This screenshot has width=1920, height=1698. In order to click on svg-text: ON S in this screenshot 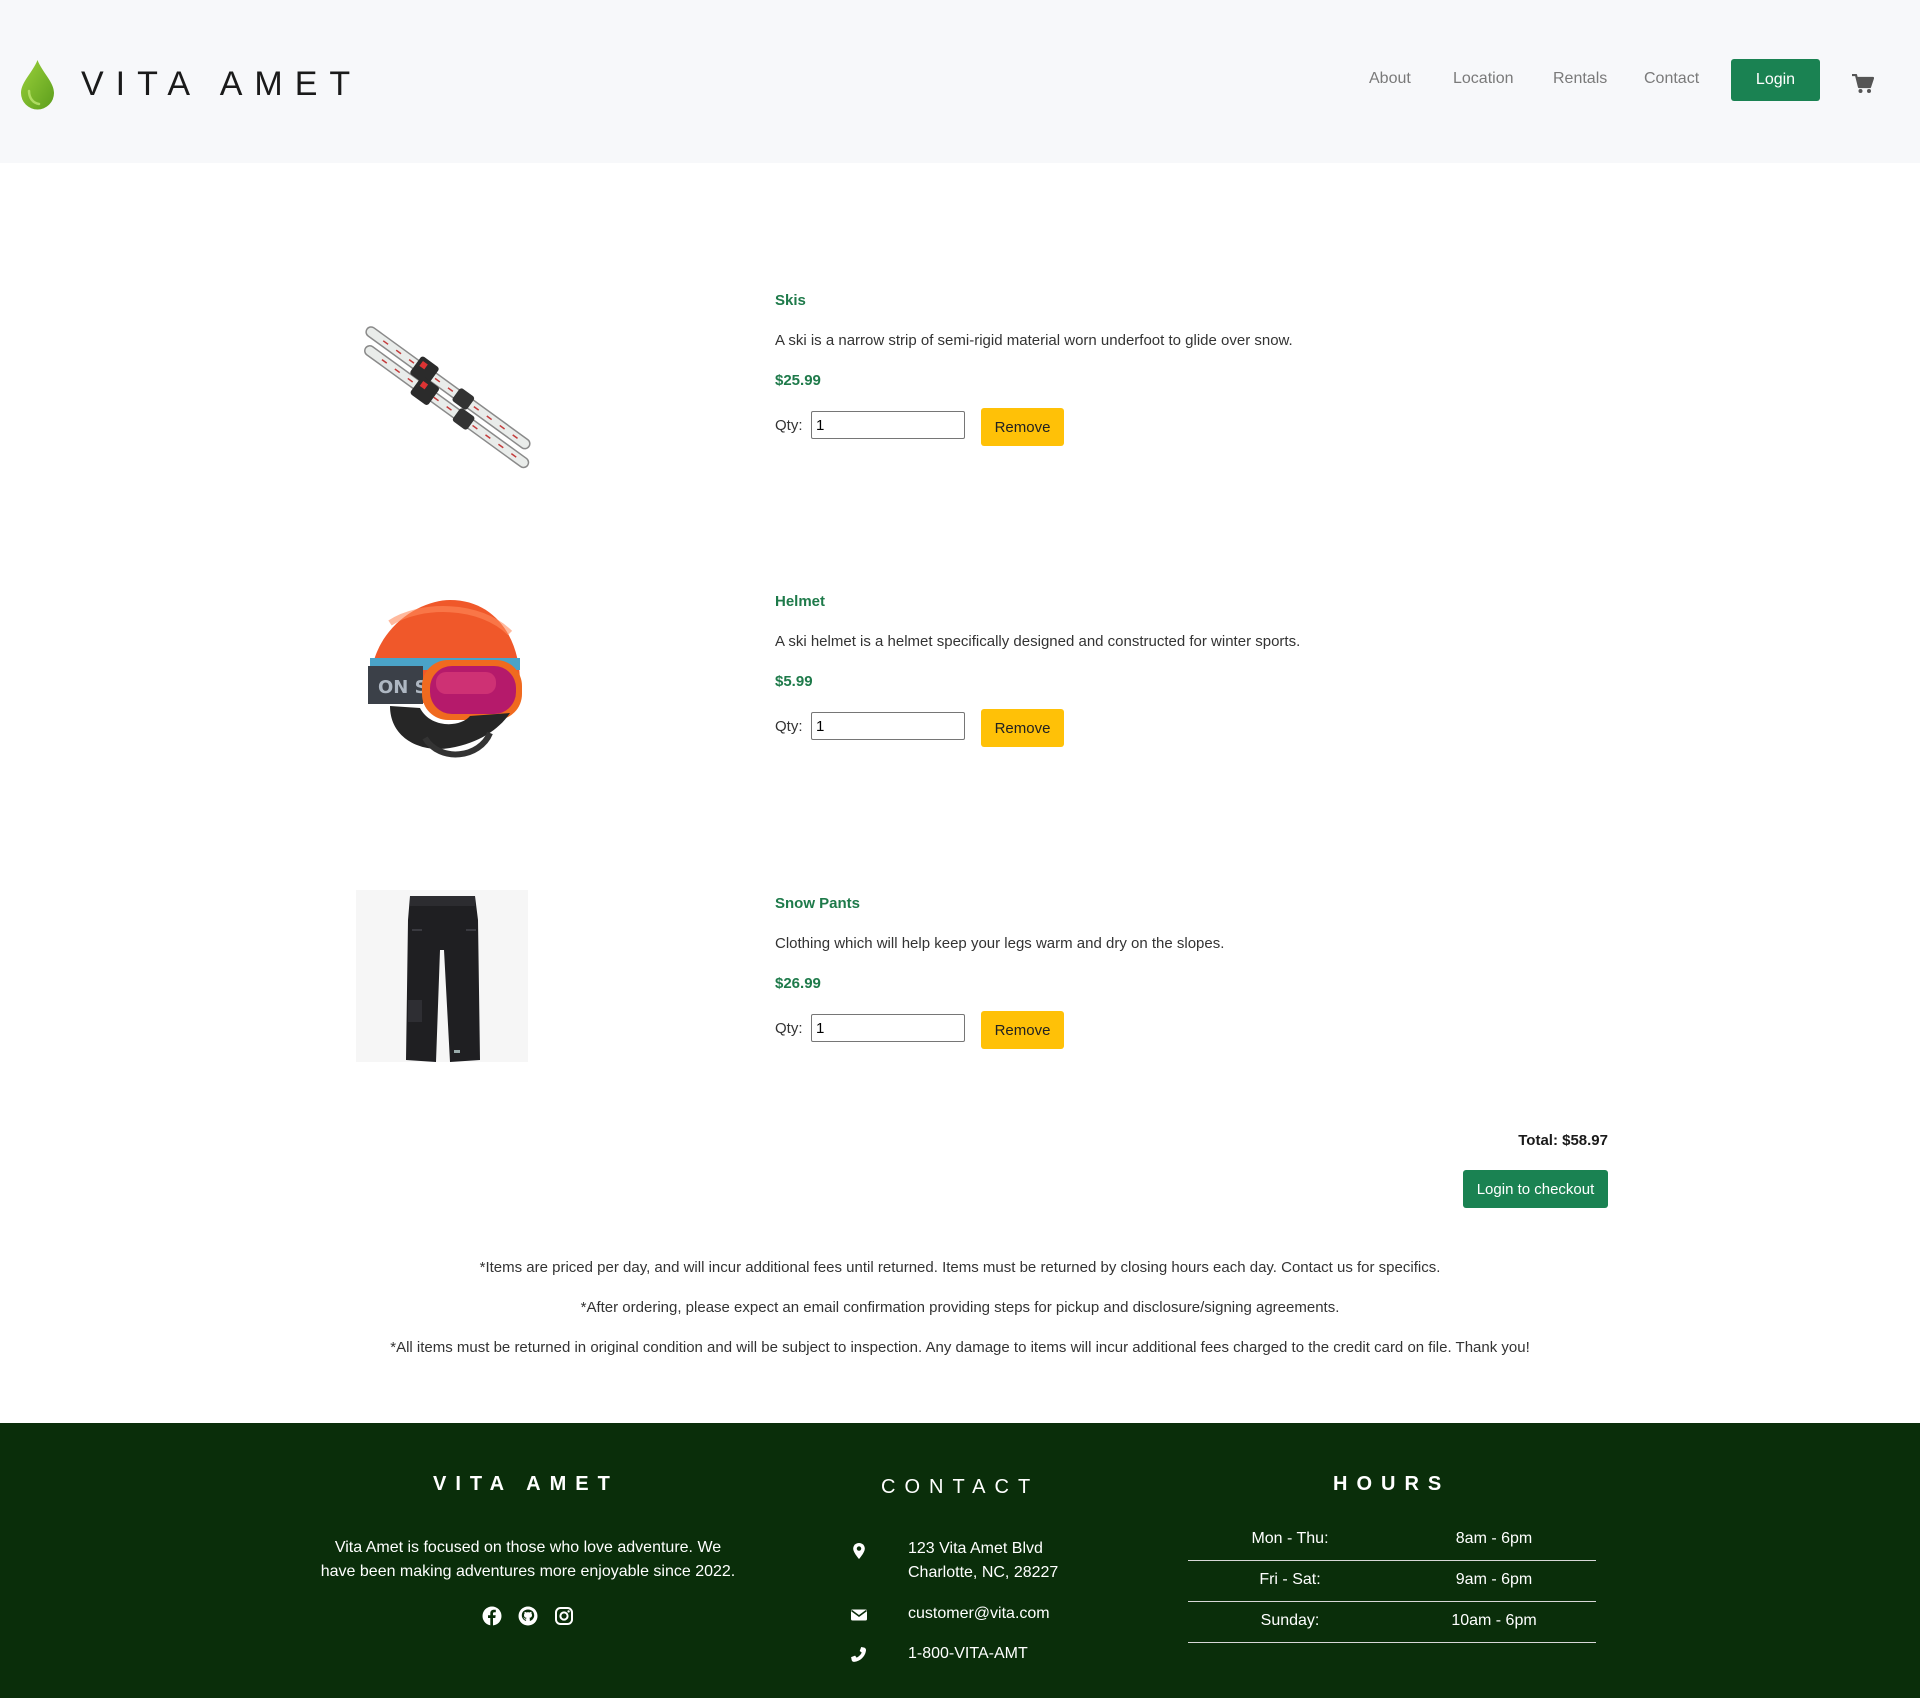, I will do `click(403, 687)`.